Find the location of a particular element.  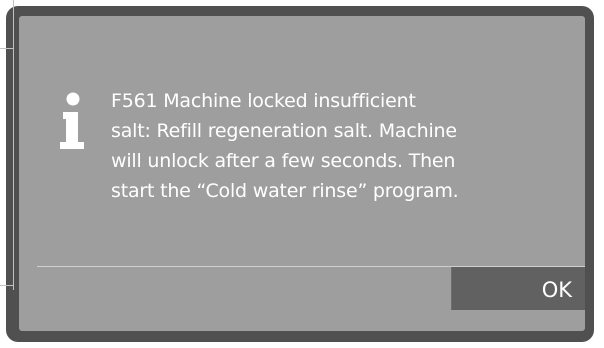

ok-button: OK is located at coordinates (518, 288).